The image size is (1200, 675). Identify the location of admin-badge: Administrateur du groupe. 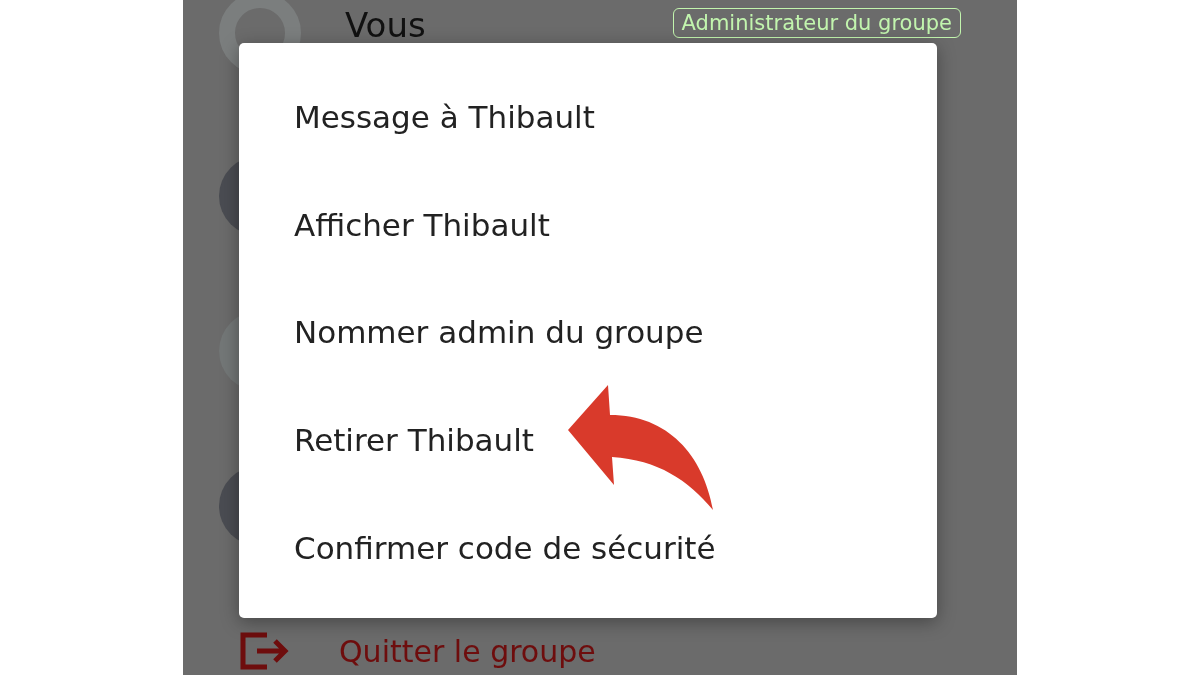
(816, 23).